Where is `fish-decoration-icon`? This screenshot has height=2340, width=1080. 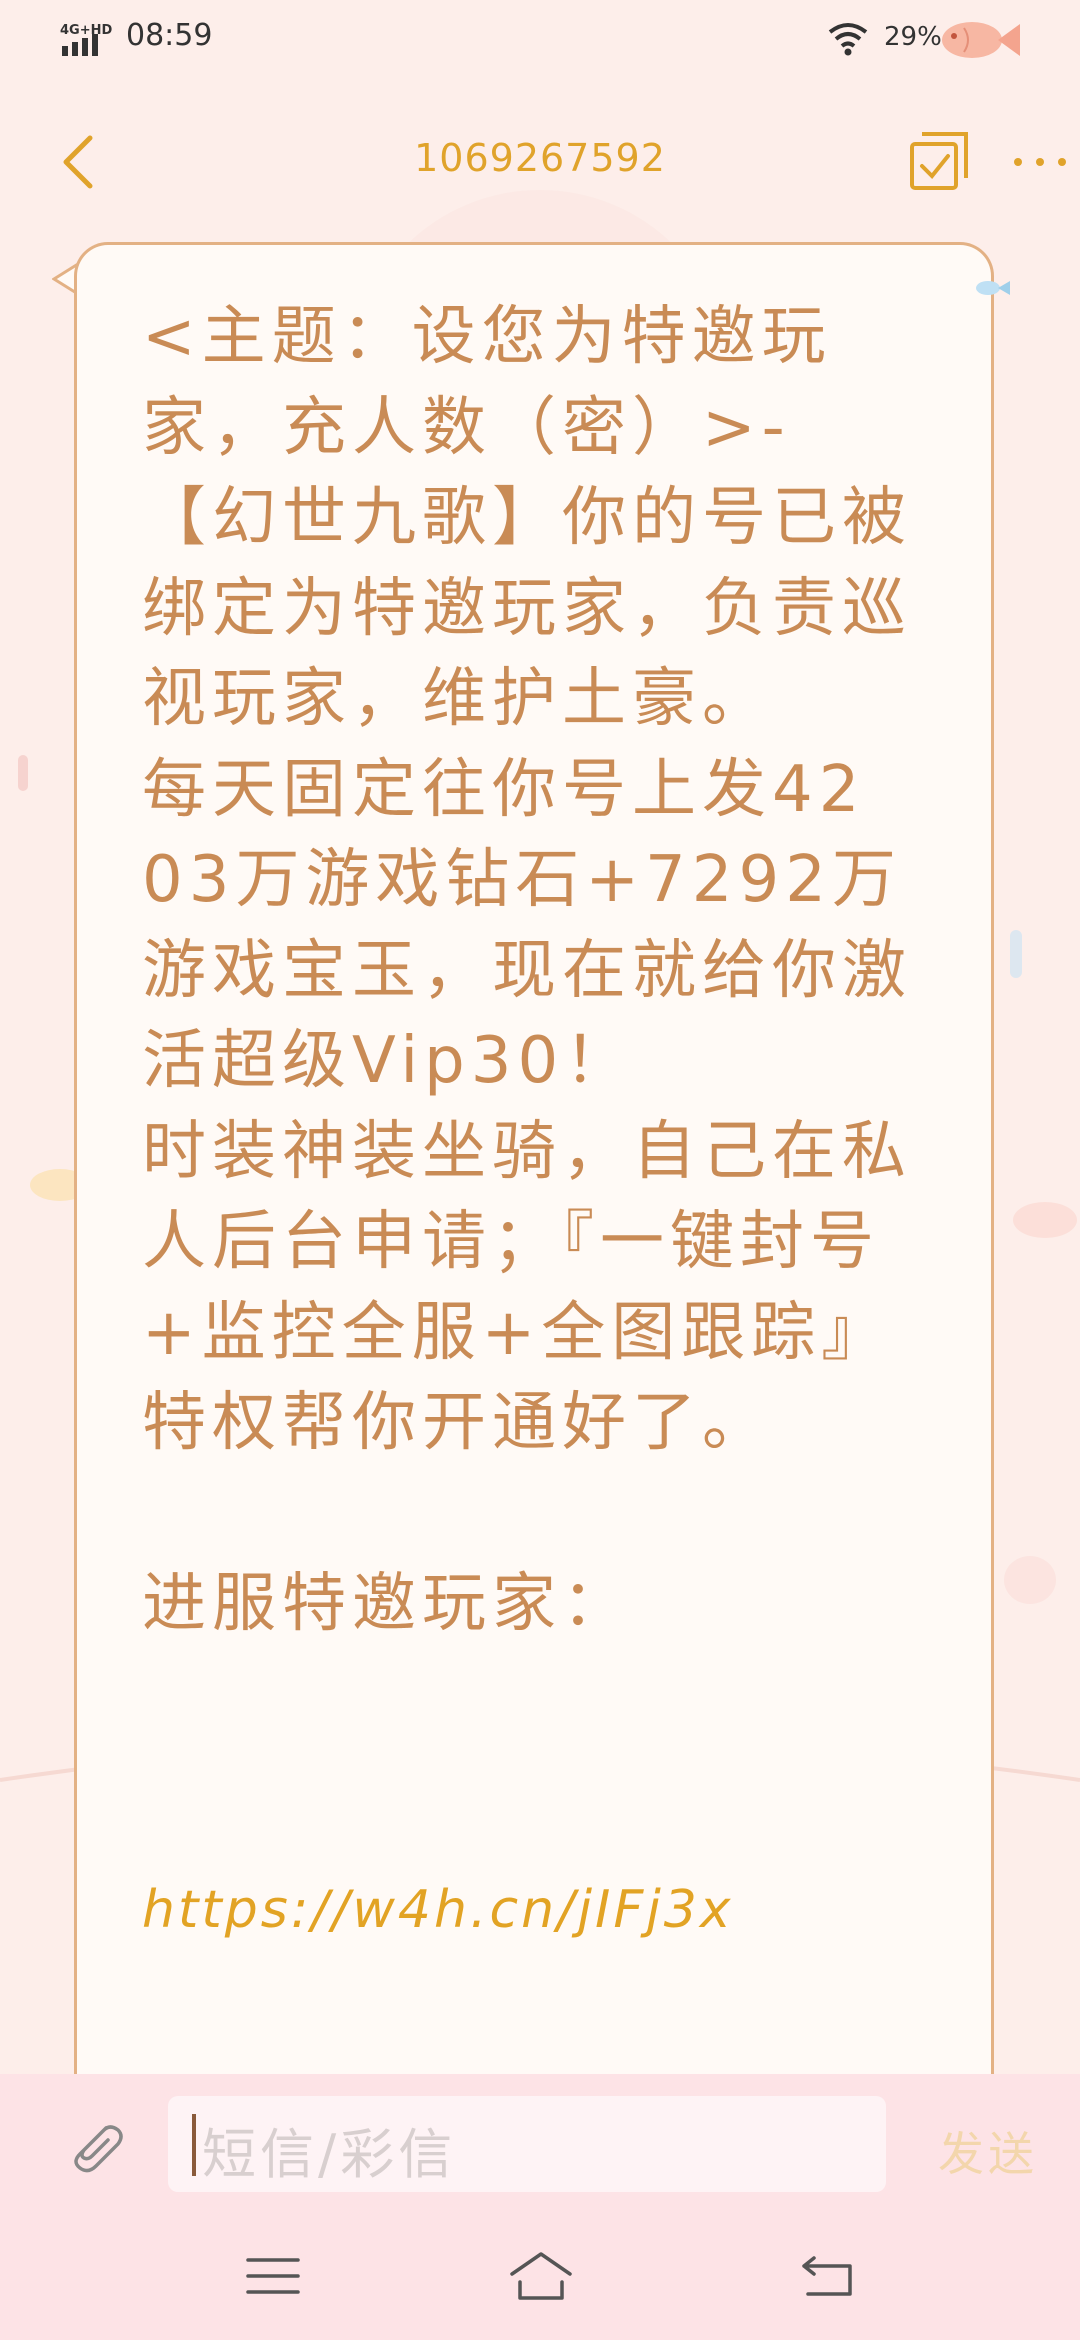 fish-decoration-icon is located at coordinates (993, 288).